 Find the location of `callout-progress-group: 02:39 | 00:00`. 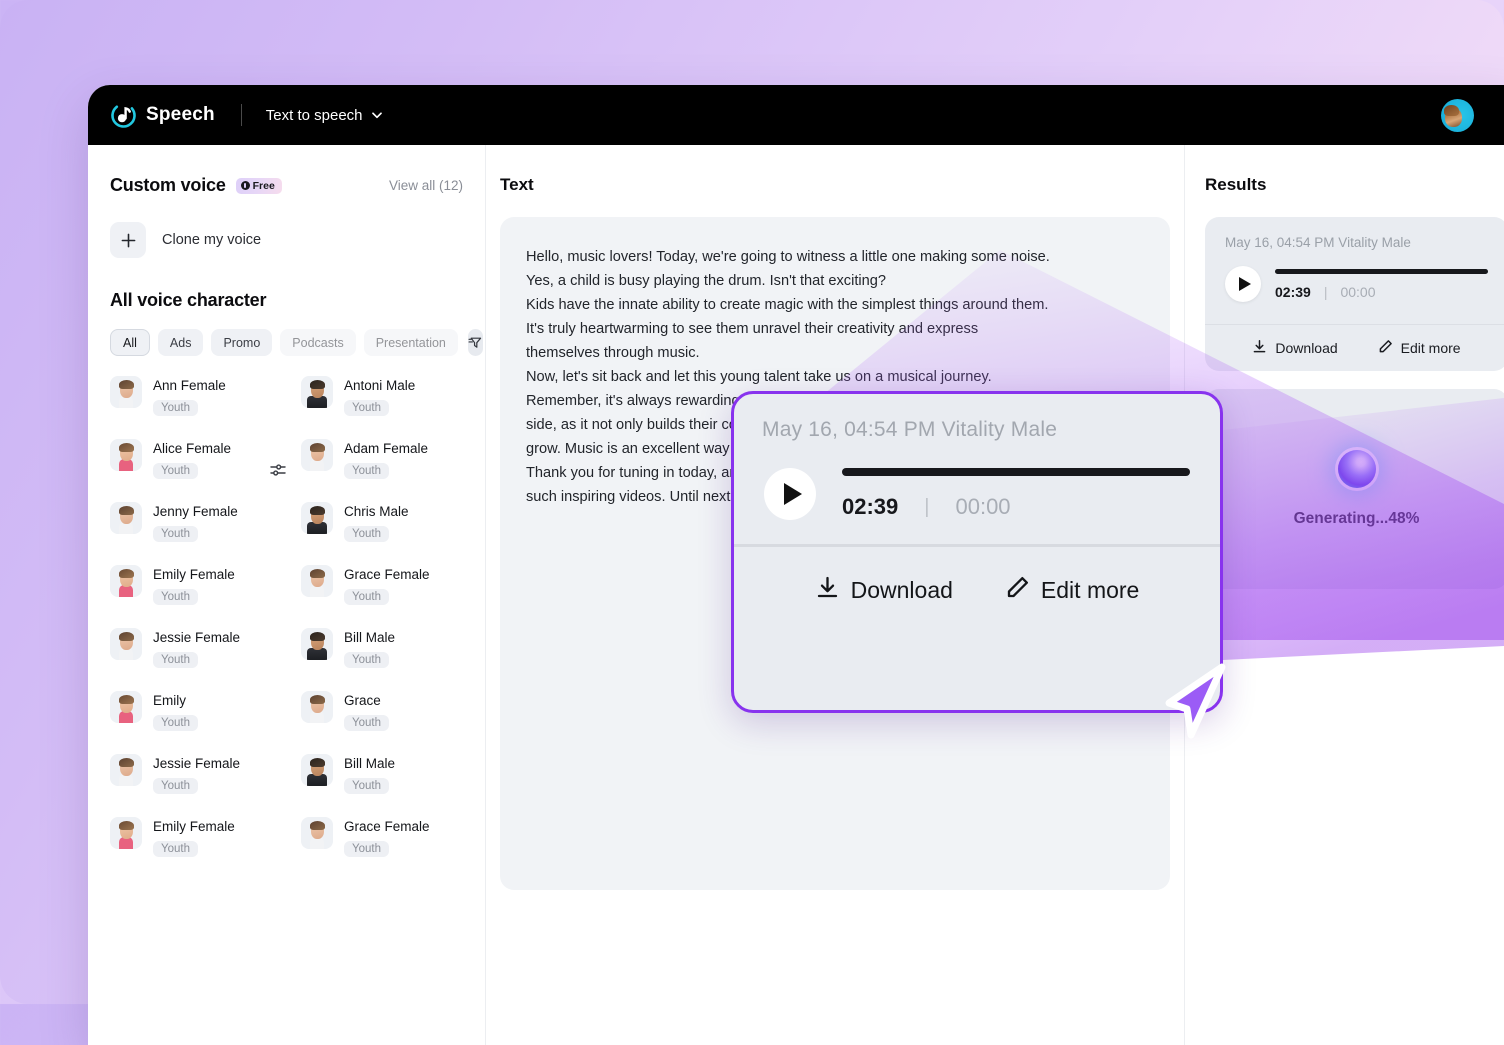

callout-progress-group: 02:39 | 00:00 is located at coordinates (1016, 494).